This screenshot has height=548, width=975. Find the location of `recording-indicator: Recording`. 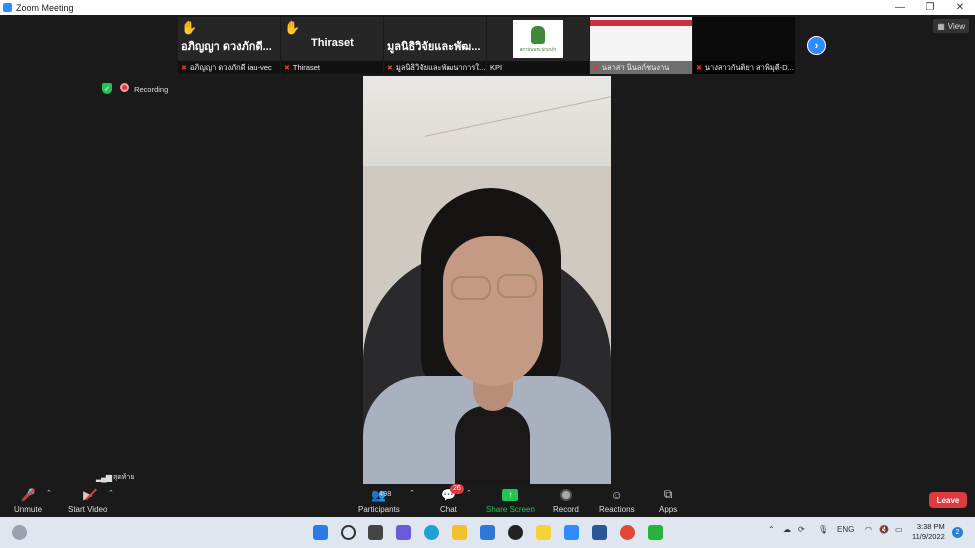

recording-indicator: Recording is located at coordinates (144, 88).